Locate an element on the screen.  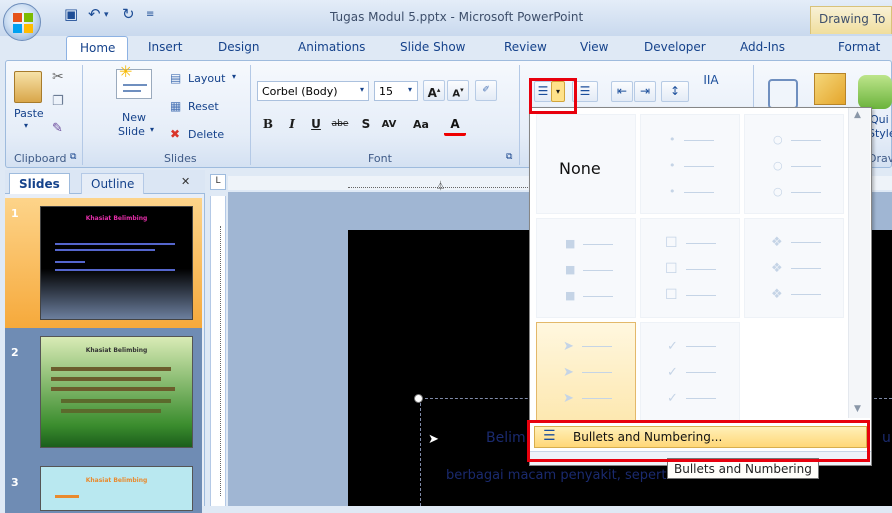
paste-button: Paste is located at coordinates (29, 113).